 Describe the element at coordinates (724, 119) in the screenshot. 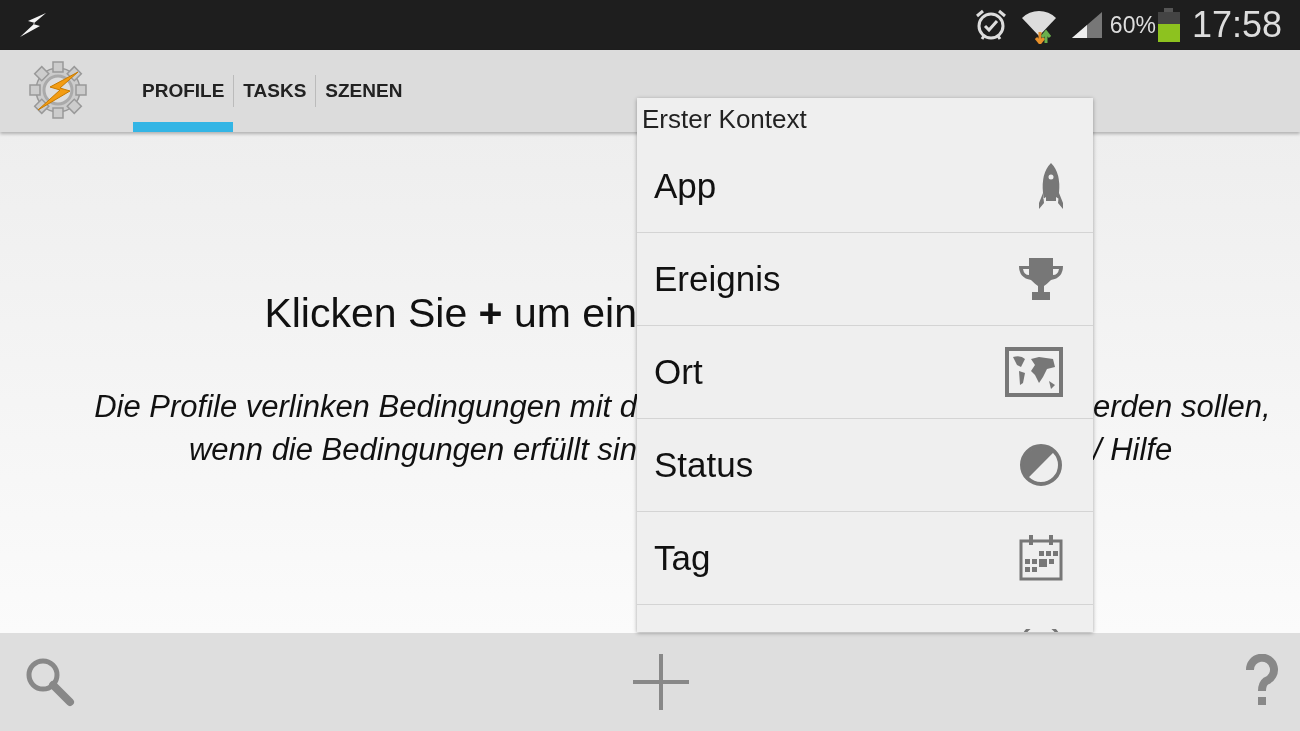

I see `menu-title: Erster Kontext` at that location.